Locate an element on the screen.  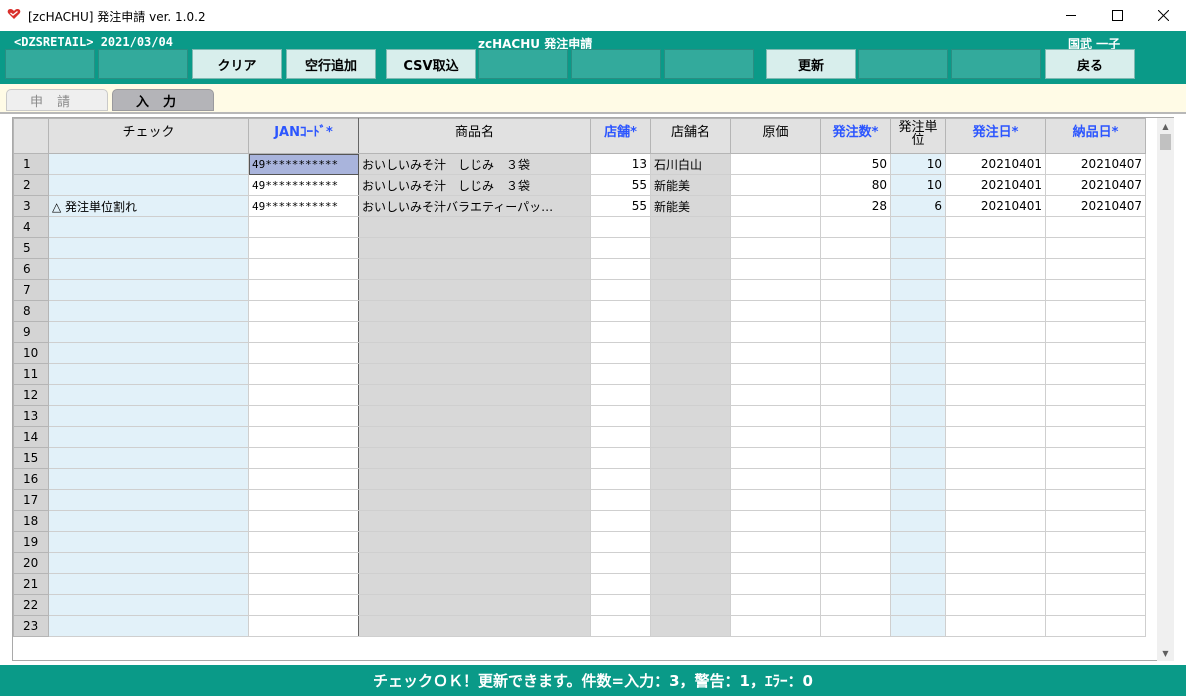
cell-jan: 49*********** is located at coordinates (303, 185).